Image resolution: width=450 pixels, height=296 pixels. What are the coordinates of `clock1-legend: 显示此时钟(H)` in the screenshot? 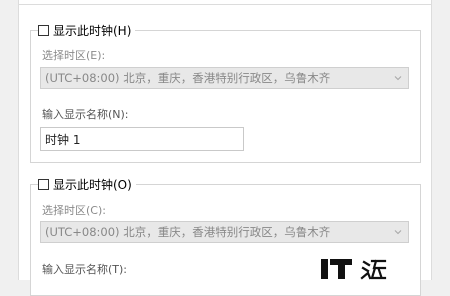 It's located at (87, 30).